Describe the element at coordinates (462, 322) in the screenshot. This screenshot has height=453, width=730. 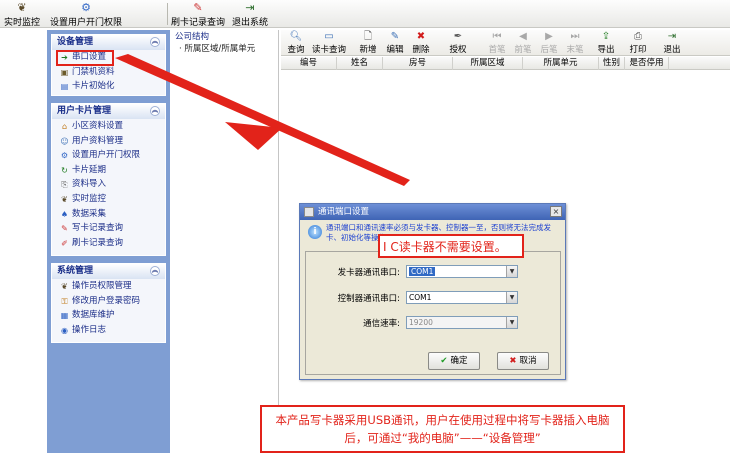
I see `baud-rate-select: 19200 ▼` at that location.